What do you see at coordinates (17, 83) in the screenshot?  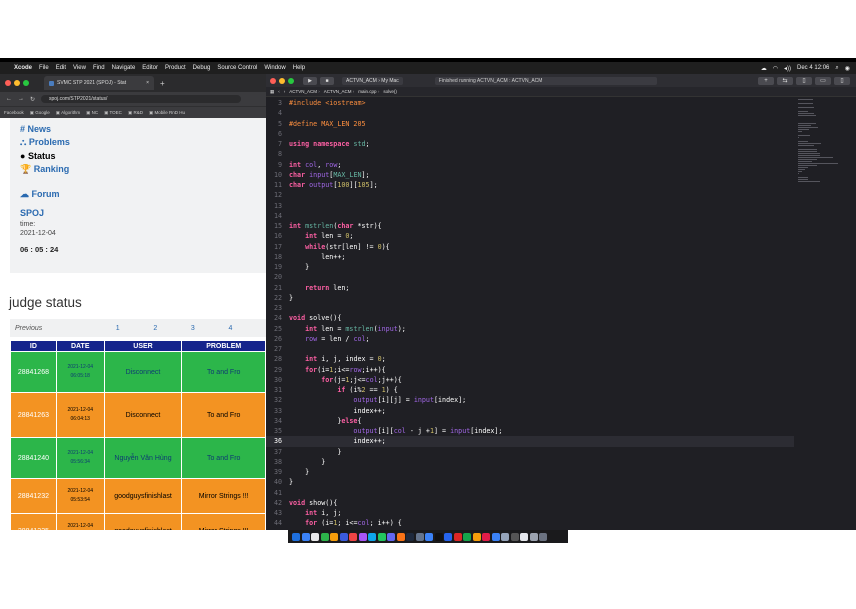 I see `minimize-window-icon` at bounding box center [17, 83].